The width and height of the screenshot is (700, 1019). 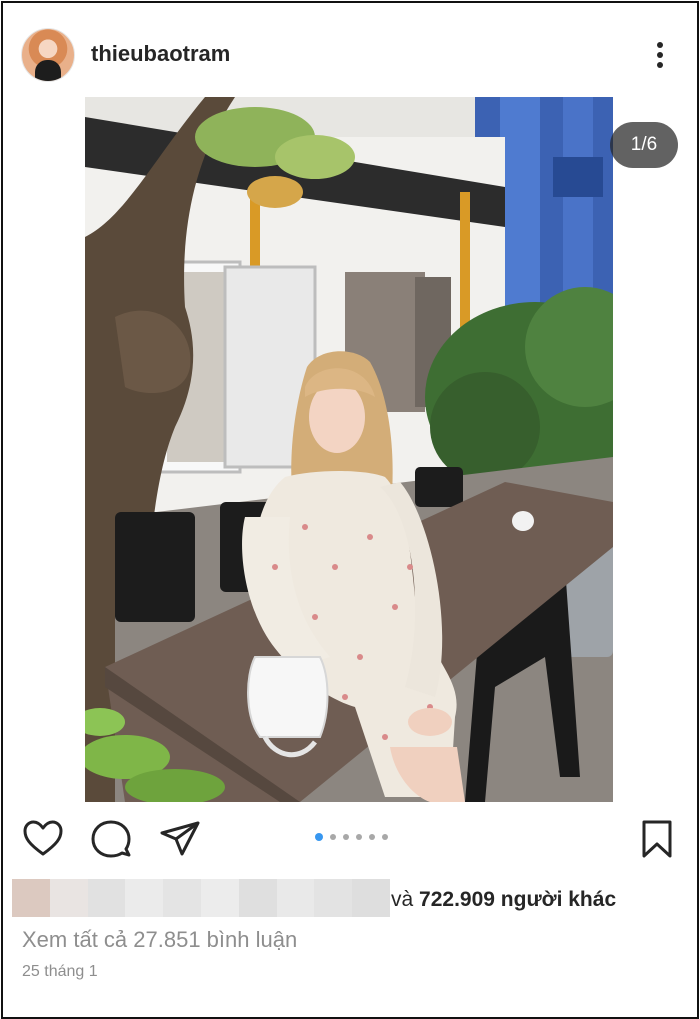 What do you see at coordinates (60, 971) in the screenshot?
I see `post-timestamp: 25 tháng 1` at bounding box center [60, 971].